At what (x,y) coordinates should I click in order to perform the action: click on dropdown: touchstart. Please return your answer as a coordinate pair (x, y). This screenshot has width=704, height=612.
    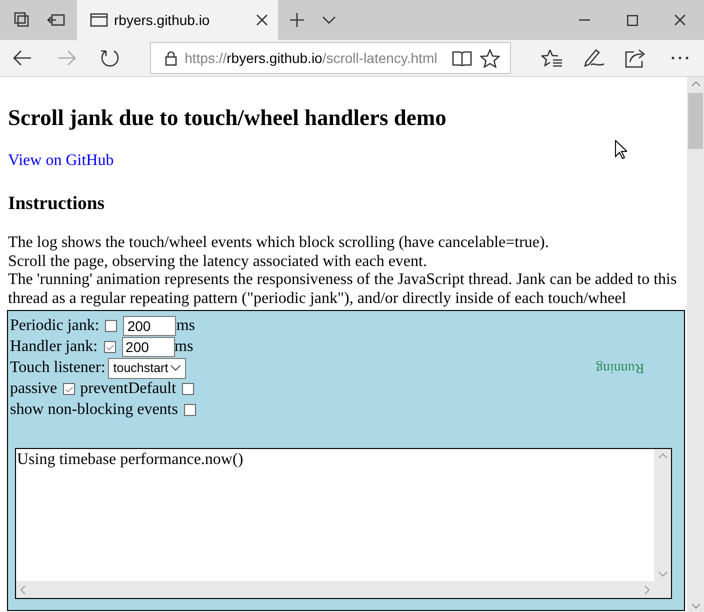
    Looking at the image, I should click on (147, 368).